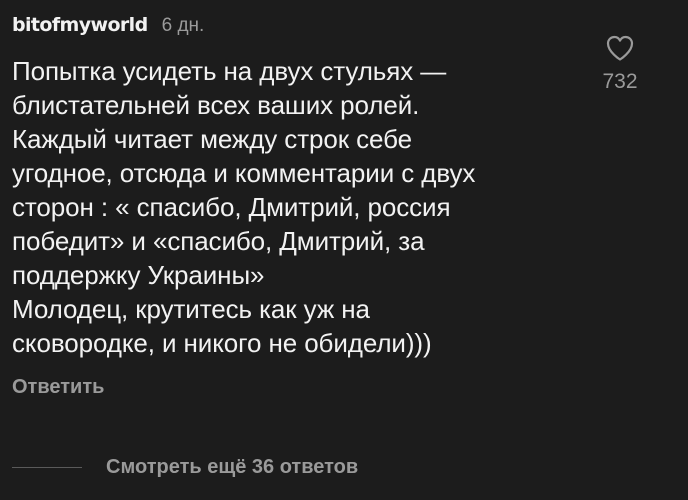 The height and width of the screenshot is (500, 688). Describe the element at coordinates (183, 25) in the screenshot. I see `comment-time: 6 дн.` at that location.